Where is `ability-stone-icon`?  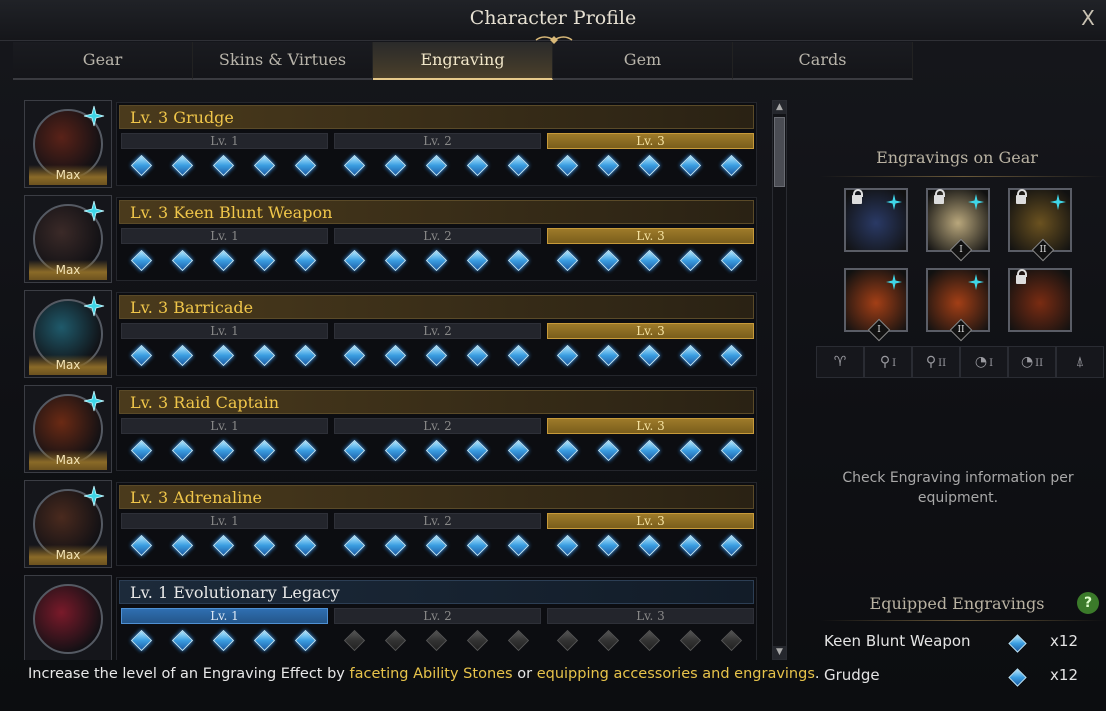 ability-stone-icon is located at coordinates (1040, 300).